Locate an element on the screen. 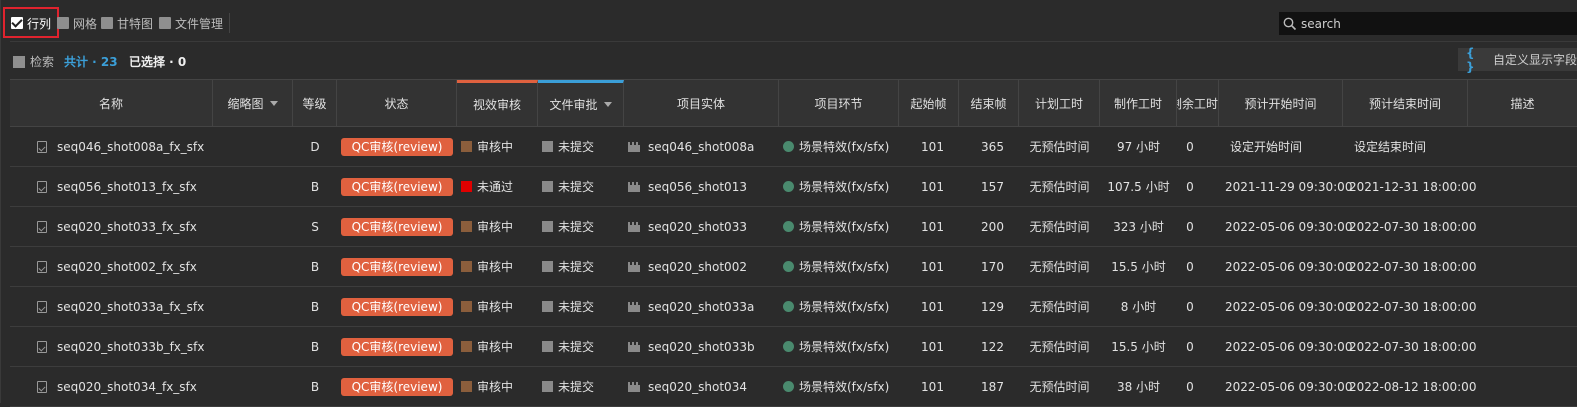  search-box is located at coordinates (1428, 23).